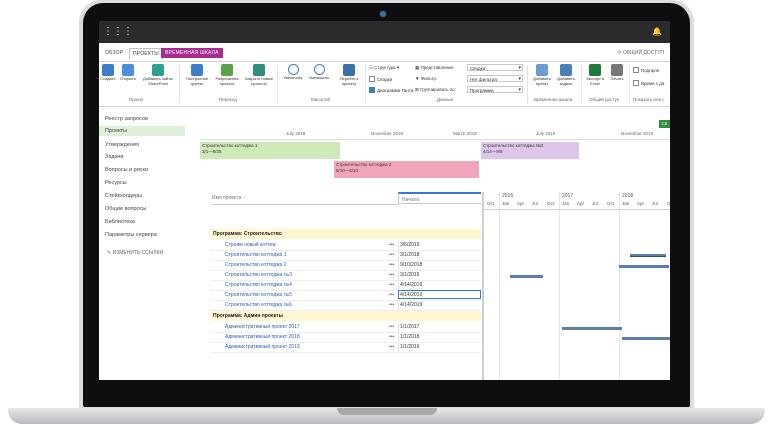 This screenshot has width=773, height=431. I want to click on add-sharepoint-button: Добавить сайты SharePoint, so click(158, 75).